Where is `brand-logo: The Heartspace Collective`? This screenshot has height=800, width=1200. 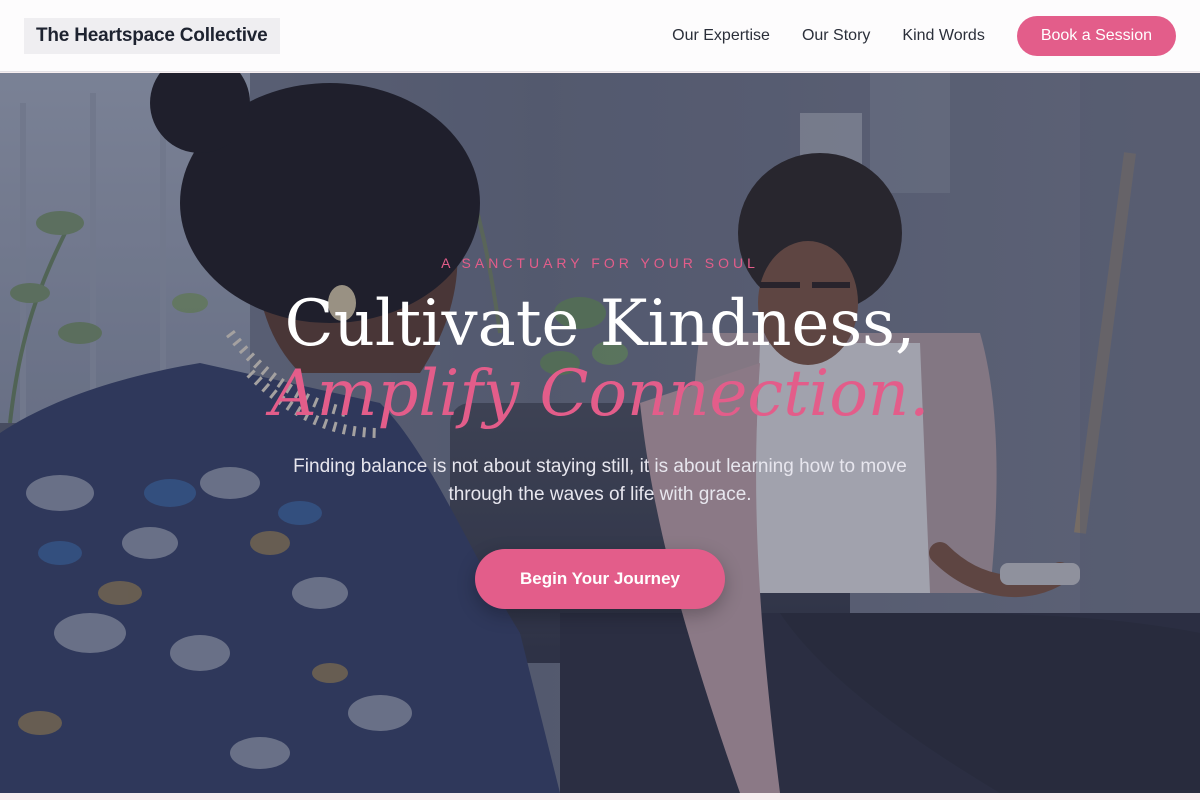
brand-logo: The Heartspace Collective is located at coordinates (152, 35).